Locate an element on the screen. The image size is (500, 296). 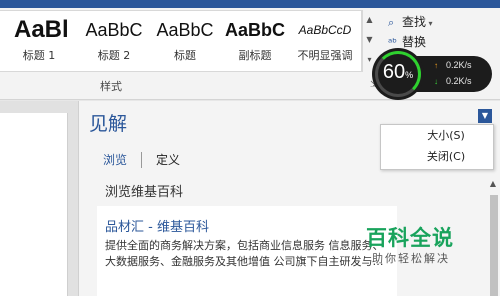
network-monitor-widget: 60% ↑ 0.2K/s ↓ 0.2K/s is located at coordinates (432, 74).